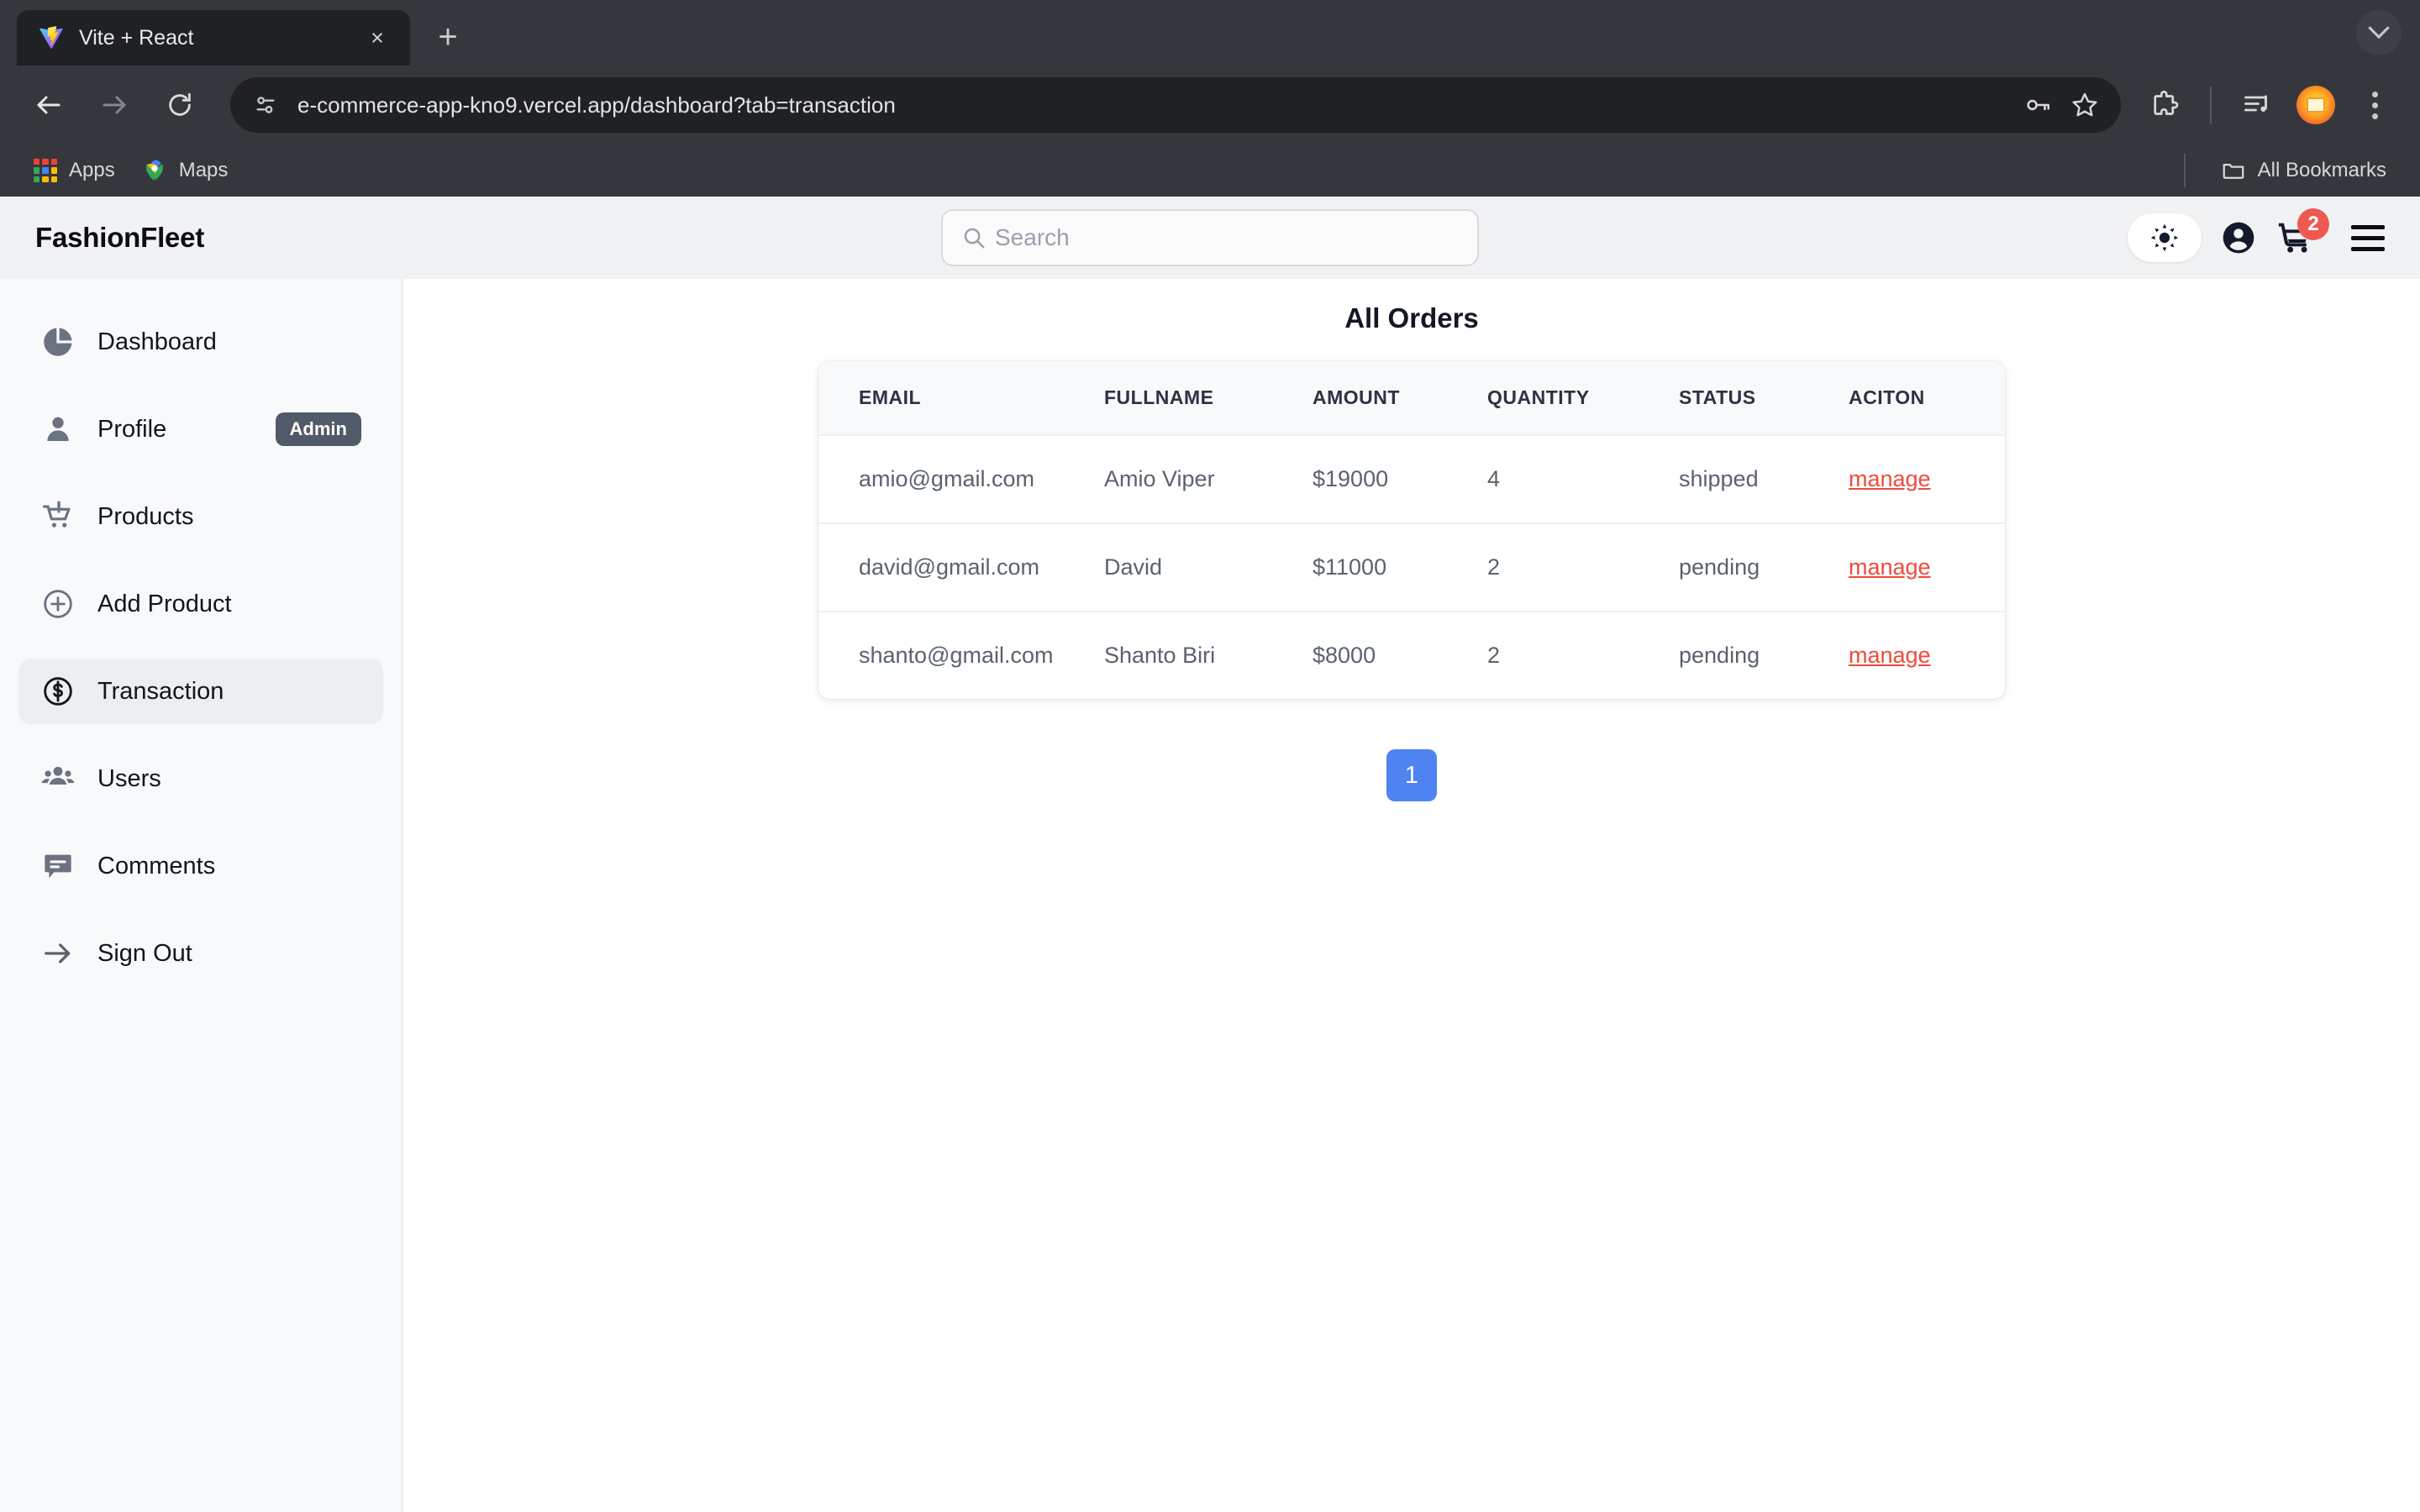  I want to click on account-button, so click(2238, 237).